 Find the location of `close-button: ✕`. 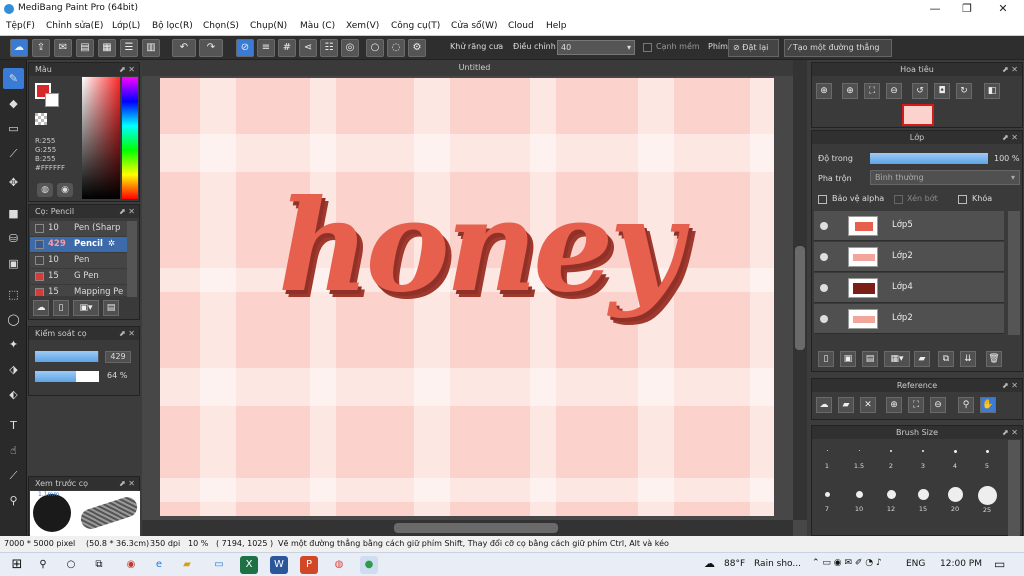

close-button: ✕ is located at coordinates (1003, 9).